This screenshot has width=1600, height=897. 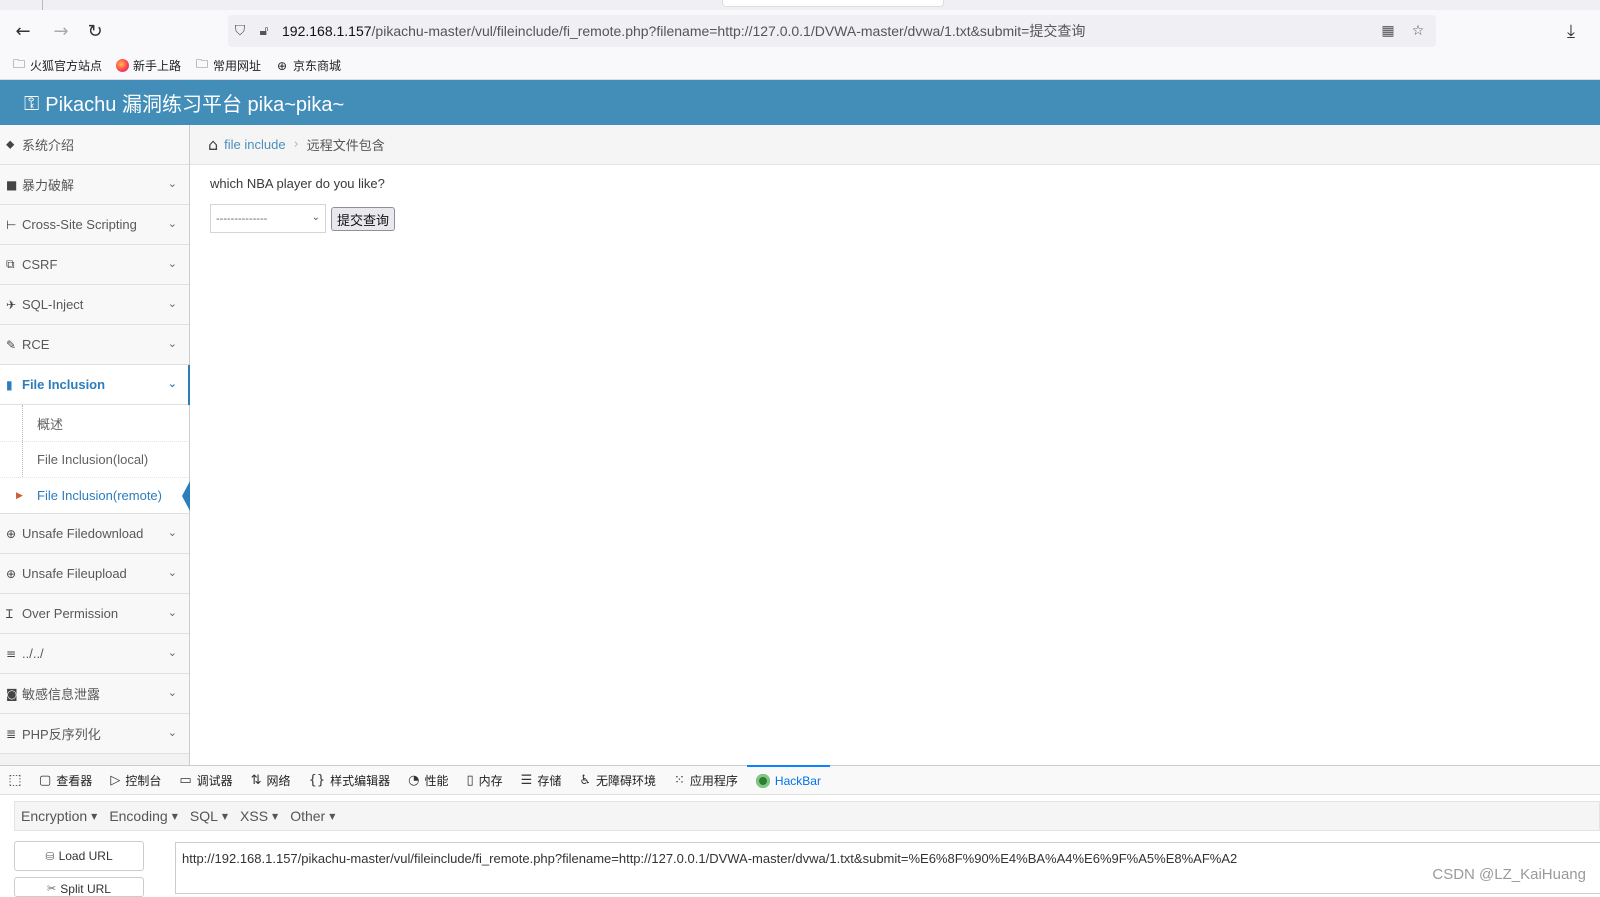 What do you see at coordinates (48, 145) in the screenshot?
I see `sidebar-item-label: 系统介绍` at bounding box center [48, 145].